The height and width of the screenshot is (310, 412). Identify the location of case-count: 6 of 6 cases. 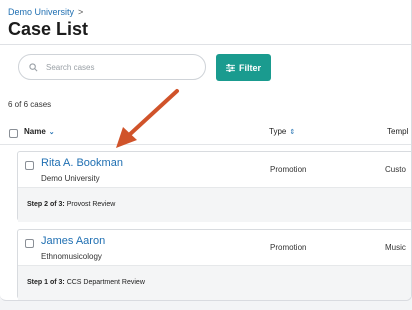
(30, 104).